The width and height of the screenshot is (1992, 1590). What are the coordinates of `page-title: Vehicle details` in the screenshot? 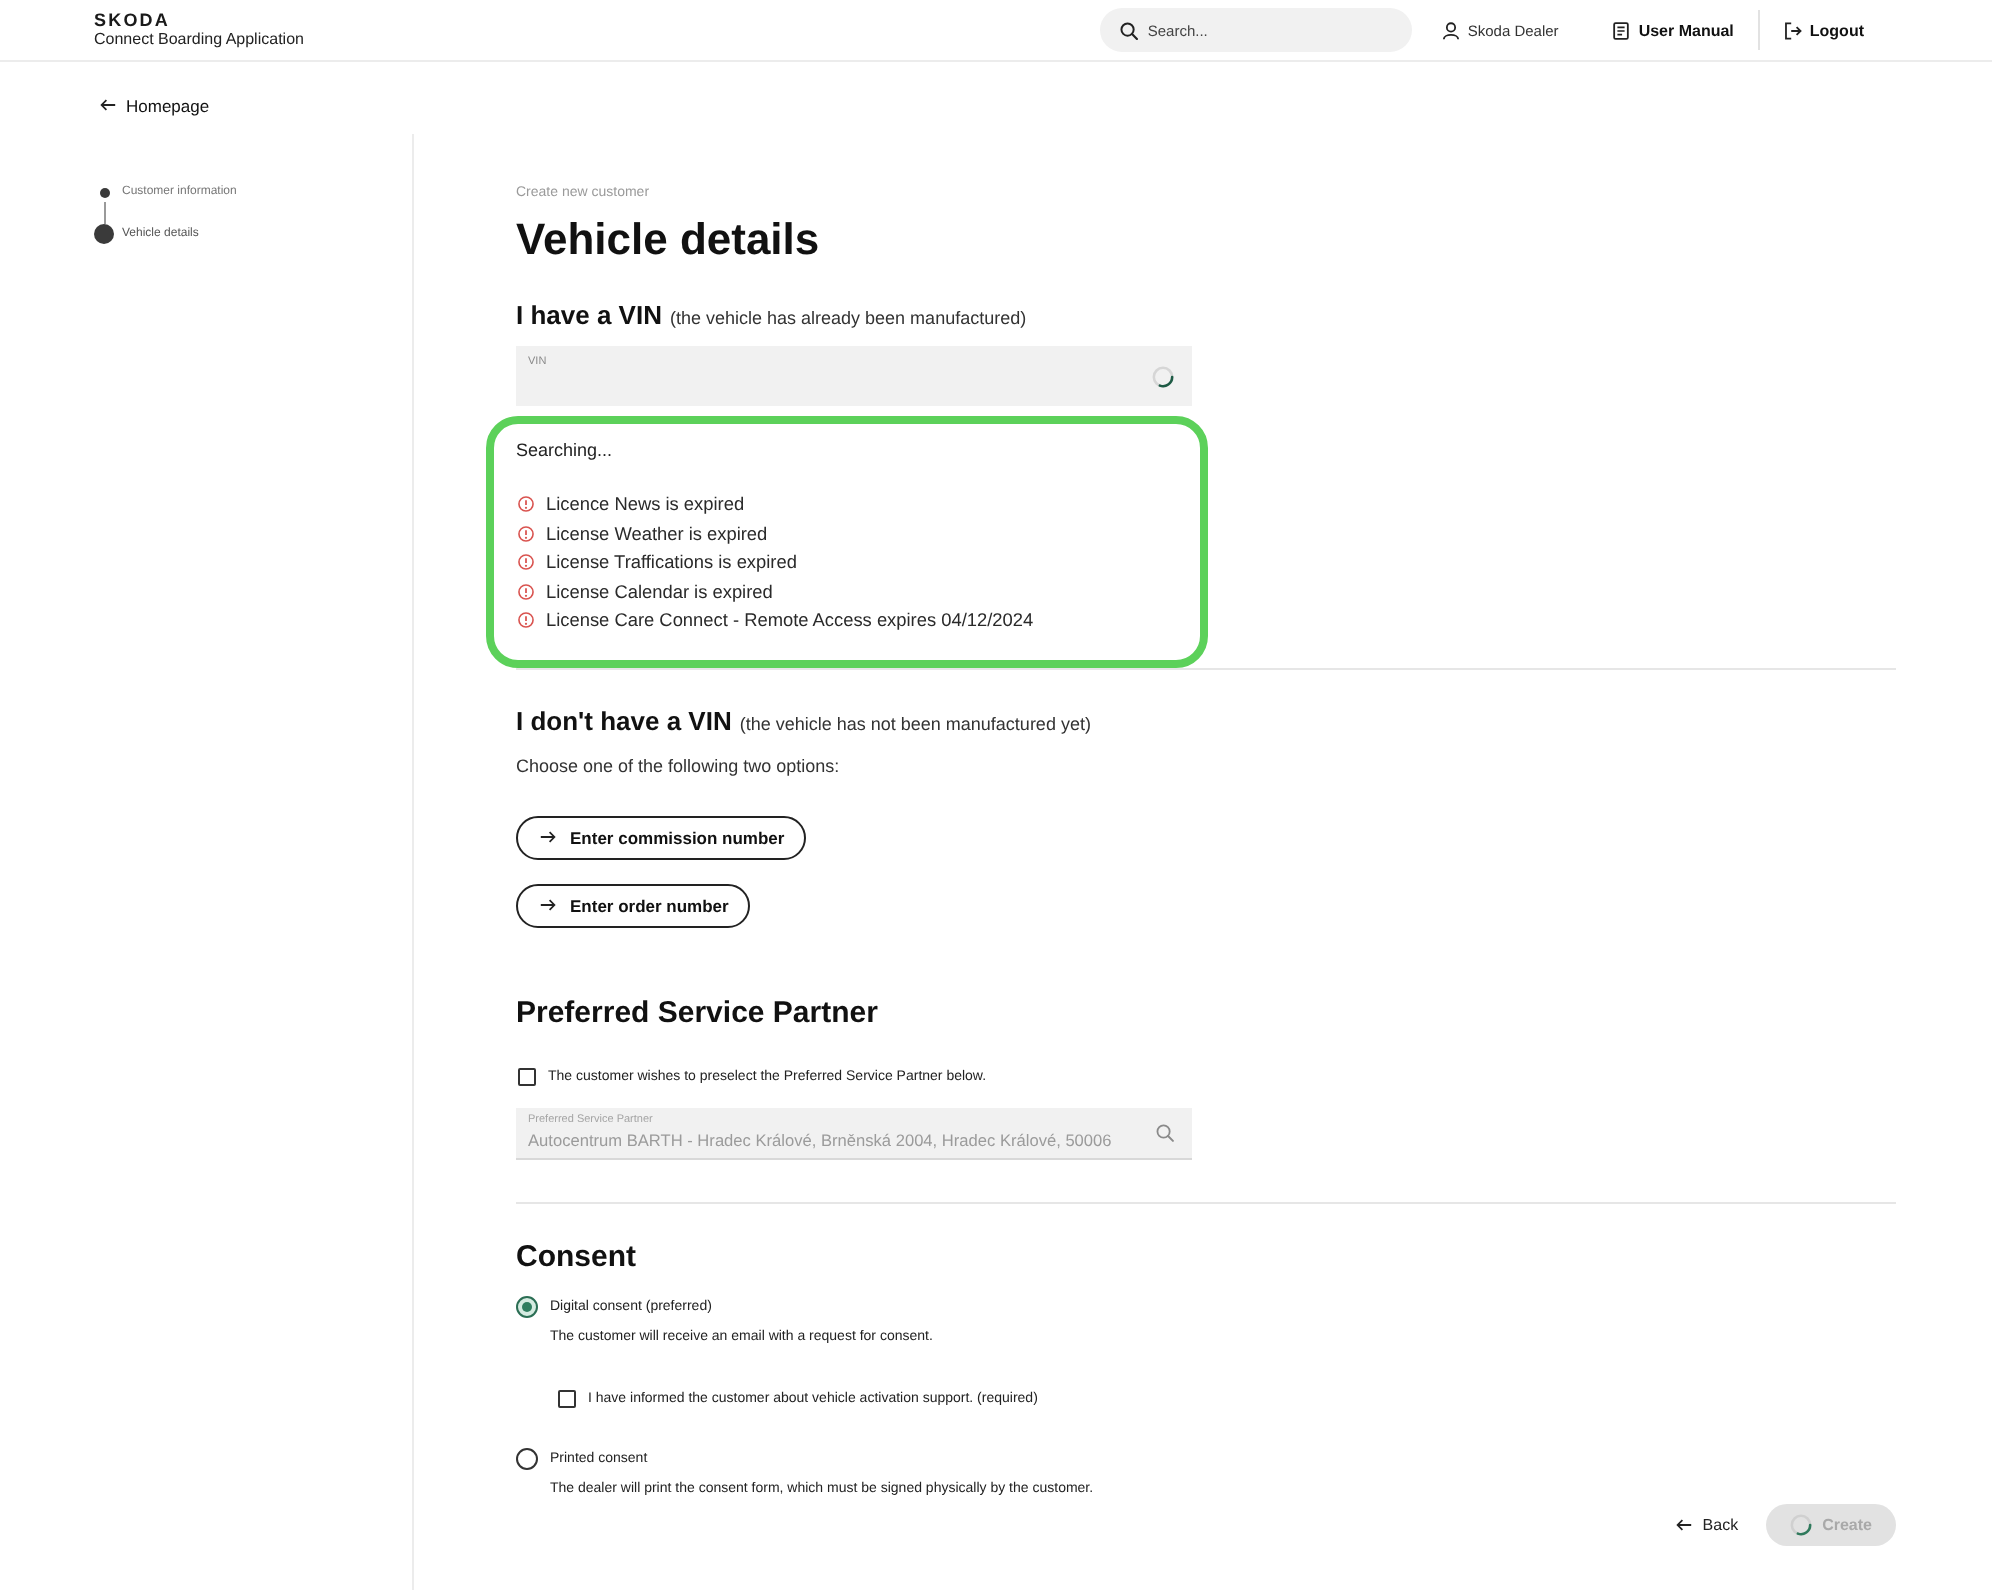 It's located at (668, 240).